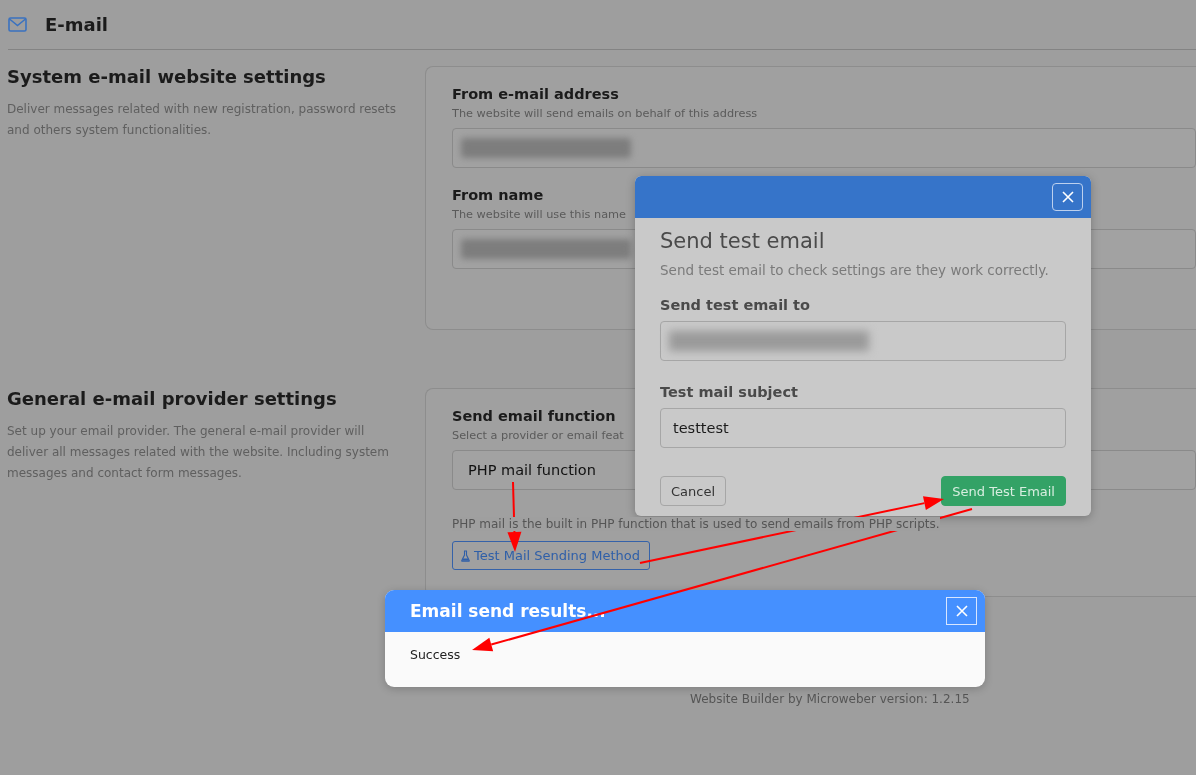  Describe the element at coordinates (172, 398) in the screenshot. I see `section-title: General e-mail provider settings` at that location.